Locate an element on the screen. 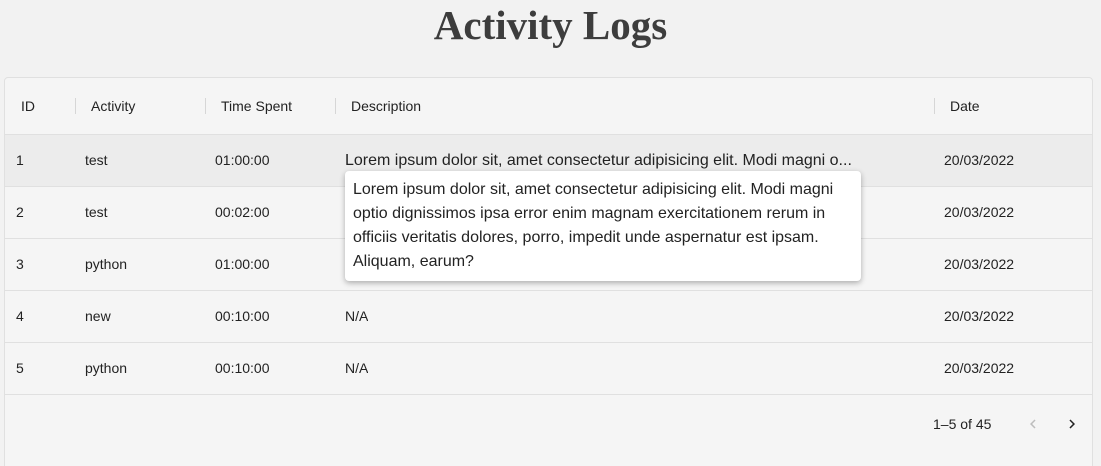 This screenshot has width=1101, height=466. column-header-date: Date is located at coordinates (965, 106).